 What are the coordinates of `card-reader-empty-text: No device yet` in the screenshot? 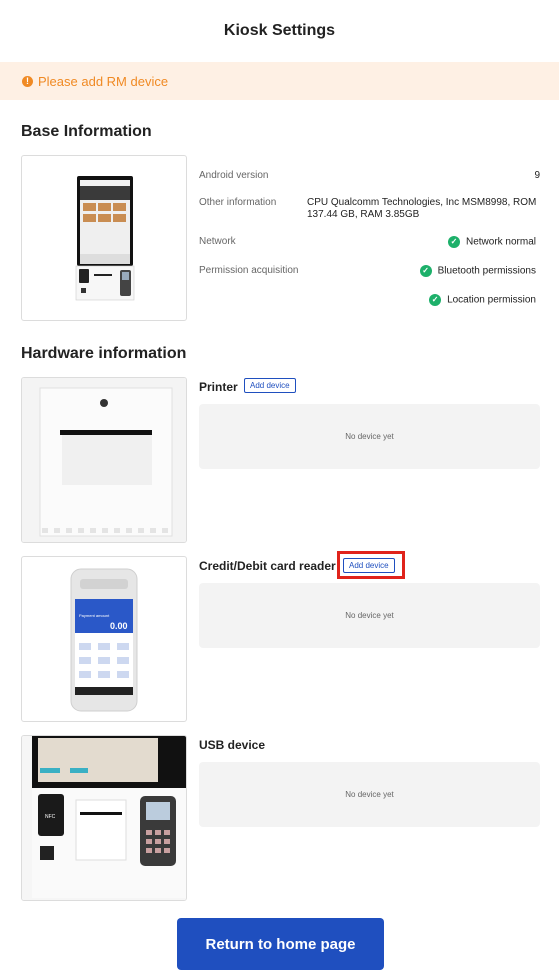 It's located at (369, 615).